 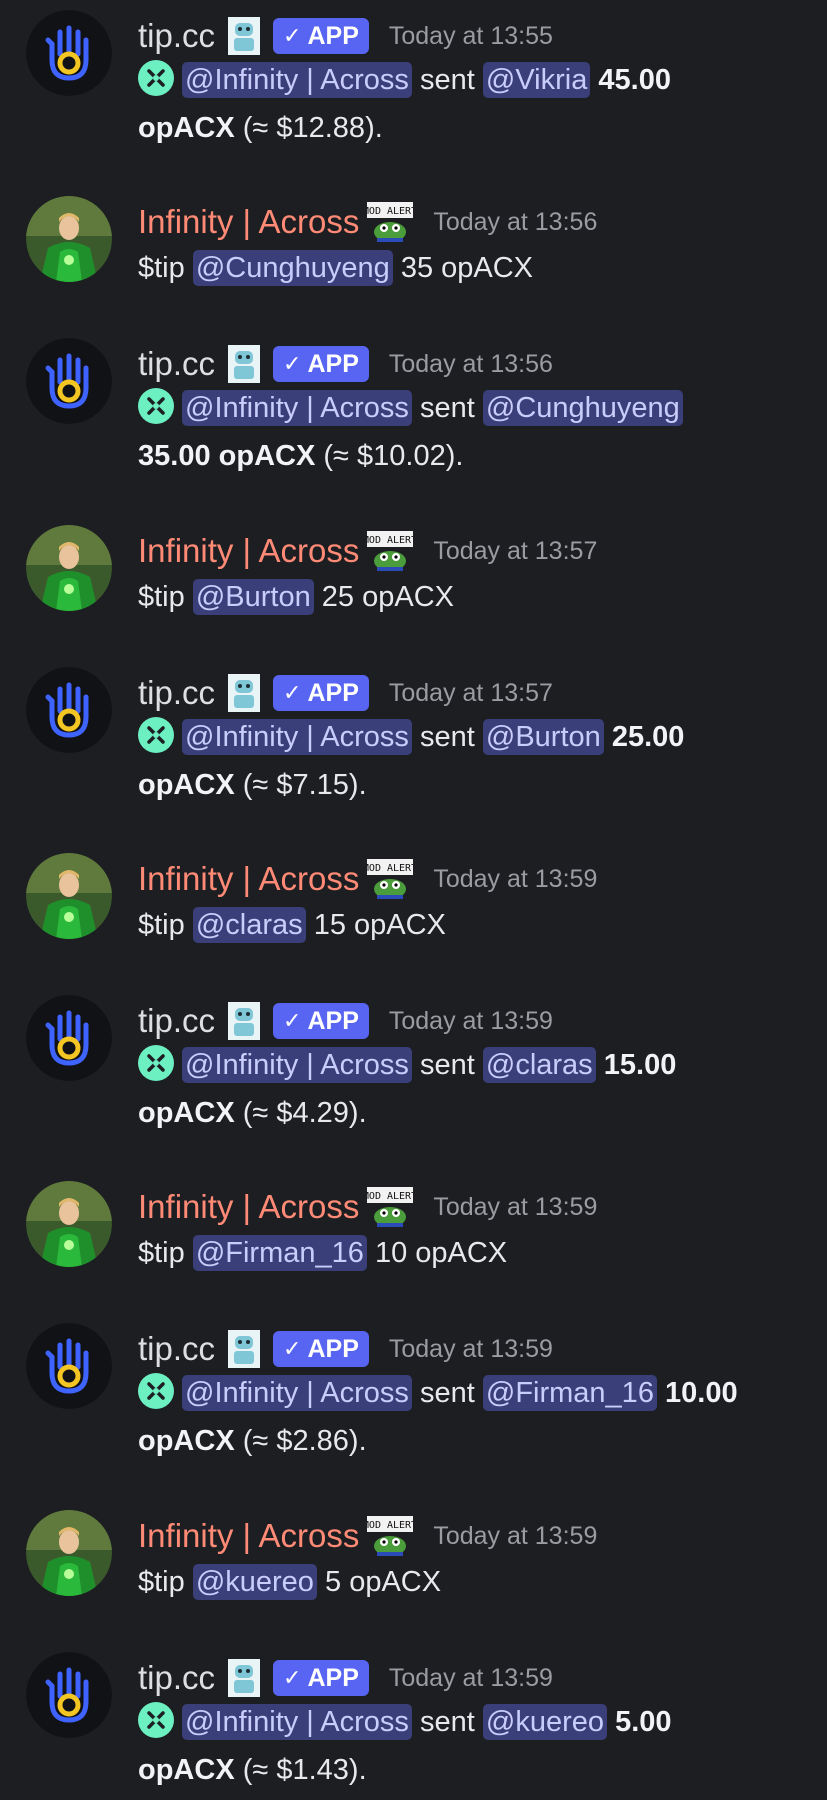 I want to click on message-line-1: $tip @Cunghuyeng 35 opACX, so click(x=336, y=268).